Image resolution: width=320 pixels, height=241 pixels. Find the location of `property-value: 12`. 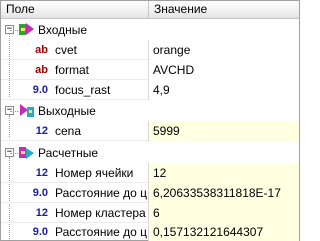

property-value: 12 is located at coordinates (224, 173).